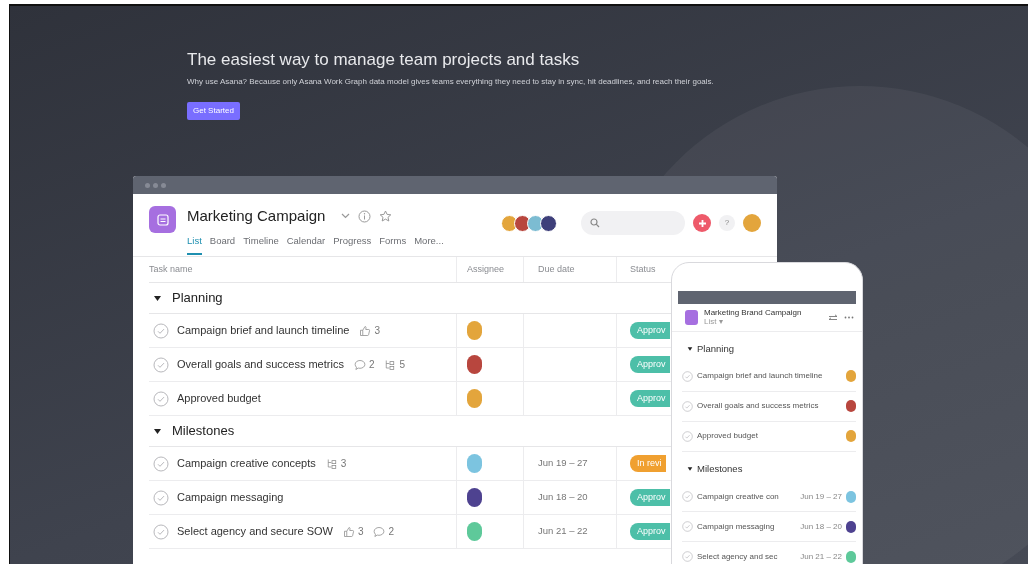 This screenshot has height=564, width=1028. What do you see at coordinates (386, 216) in the screenshot?
I see `star-icon` at bounding box center [386, 216].